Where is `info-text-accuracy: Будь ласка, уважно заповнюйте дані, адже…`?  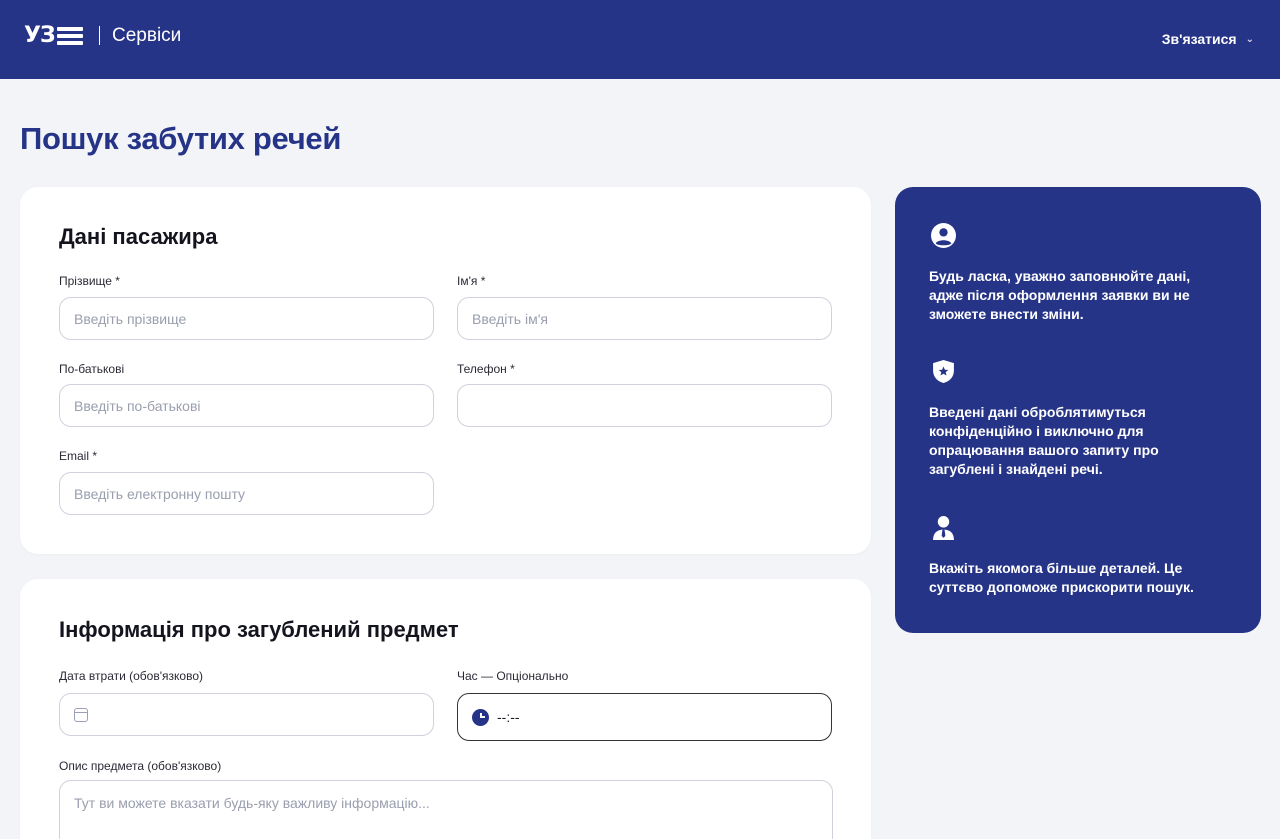
info-text-accuracy: Будь ласка, уважно заповнюйте дані, адже… is located at coordinates (1060, 295).